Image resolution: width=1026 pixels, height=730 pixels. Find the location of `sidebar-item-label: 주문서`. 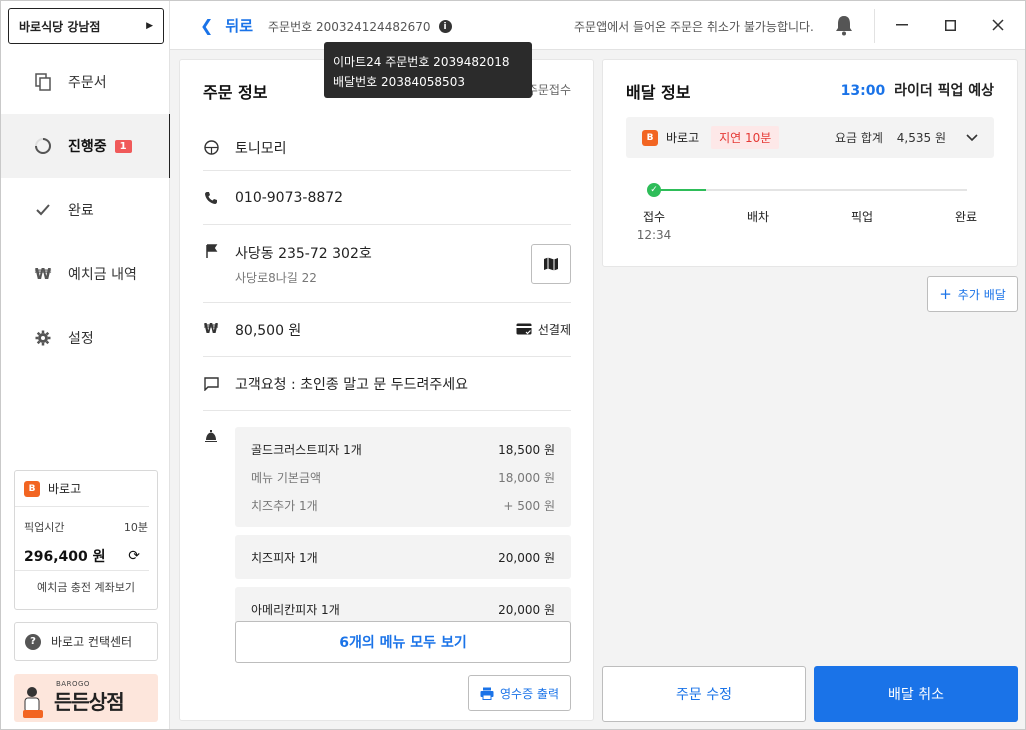

sidebar-item-label: 주문서 is located at coordinates (87, 83).